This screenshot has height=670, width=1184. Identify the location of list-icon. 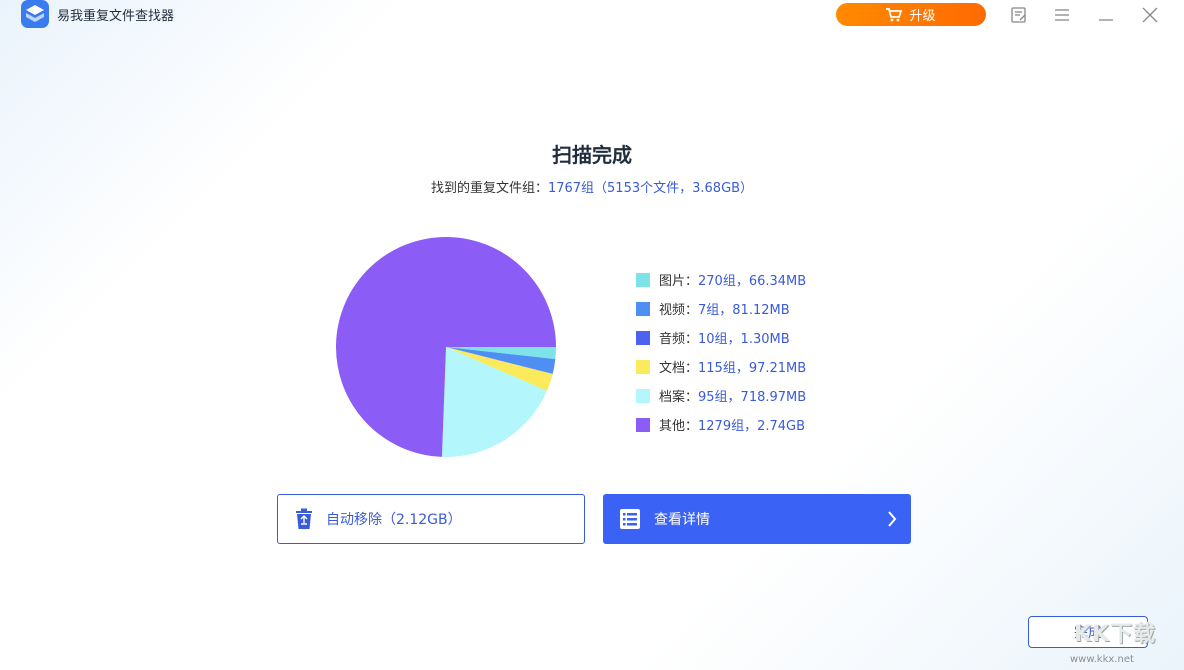
(630, 519).